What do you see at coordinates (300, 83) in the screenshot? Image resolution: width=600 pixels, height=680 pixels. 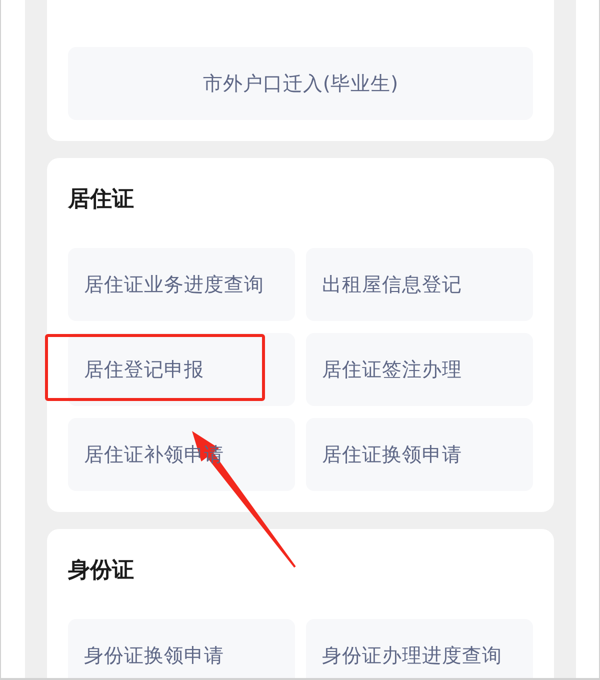 I see `service-button: 市外户口迁入(毕业生)` at bounding box center [300, 83].